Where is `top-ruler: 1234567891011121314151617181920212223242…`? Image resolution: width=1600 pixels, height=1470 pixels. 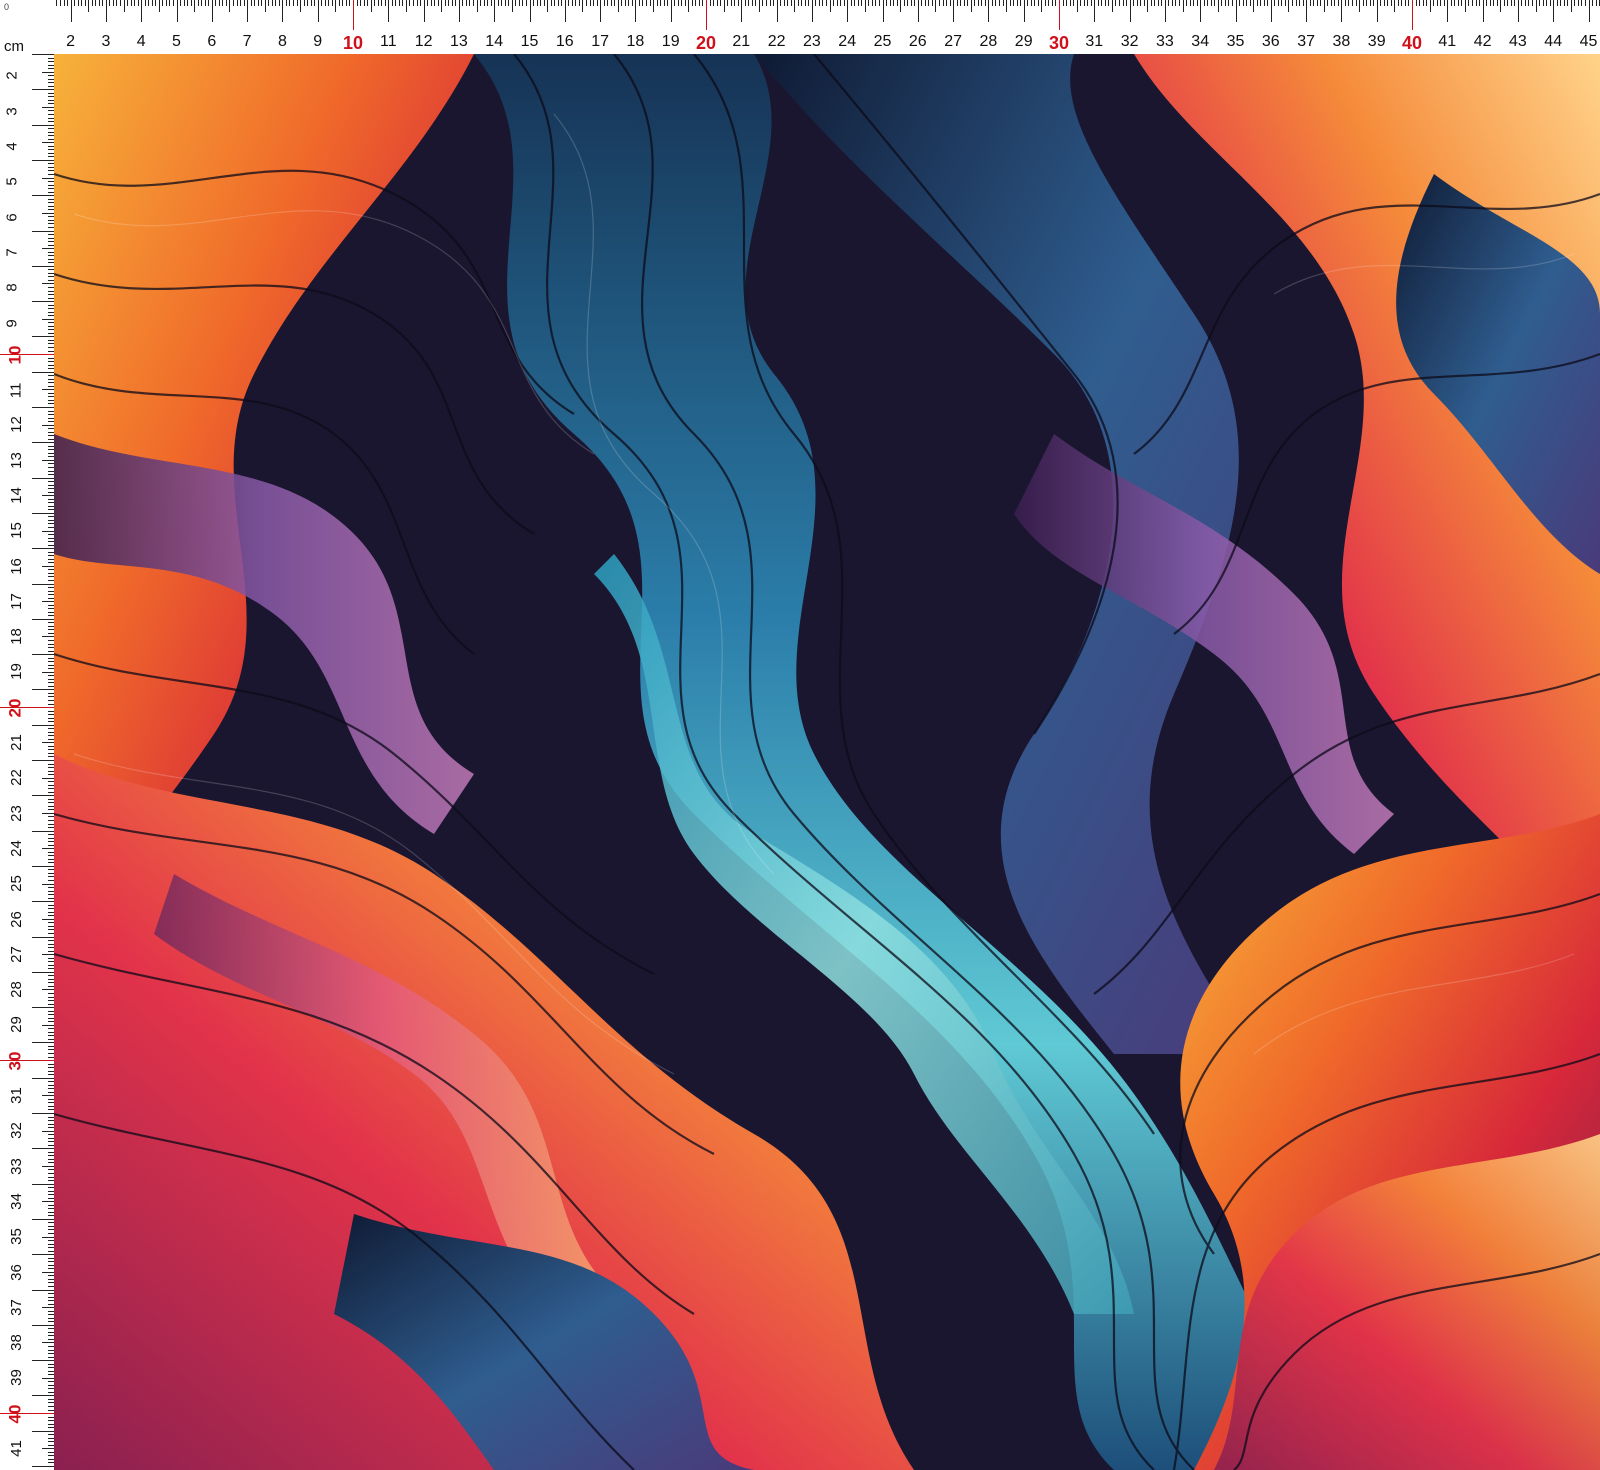
top-ruler: 1234567891011121314151617181920212223242… is located at coordinates (800, 27).